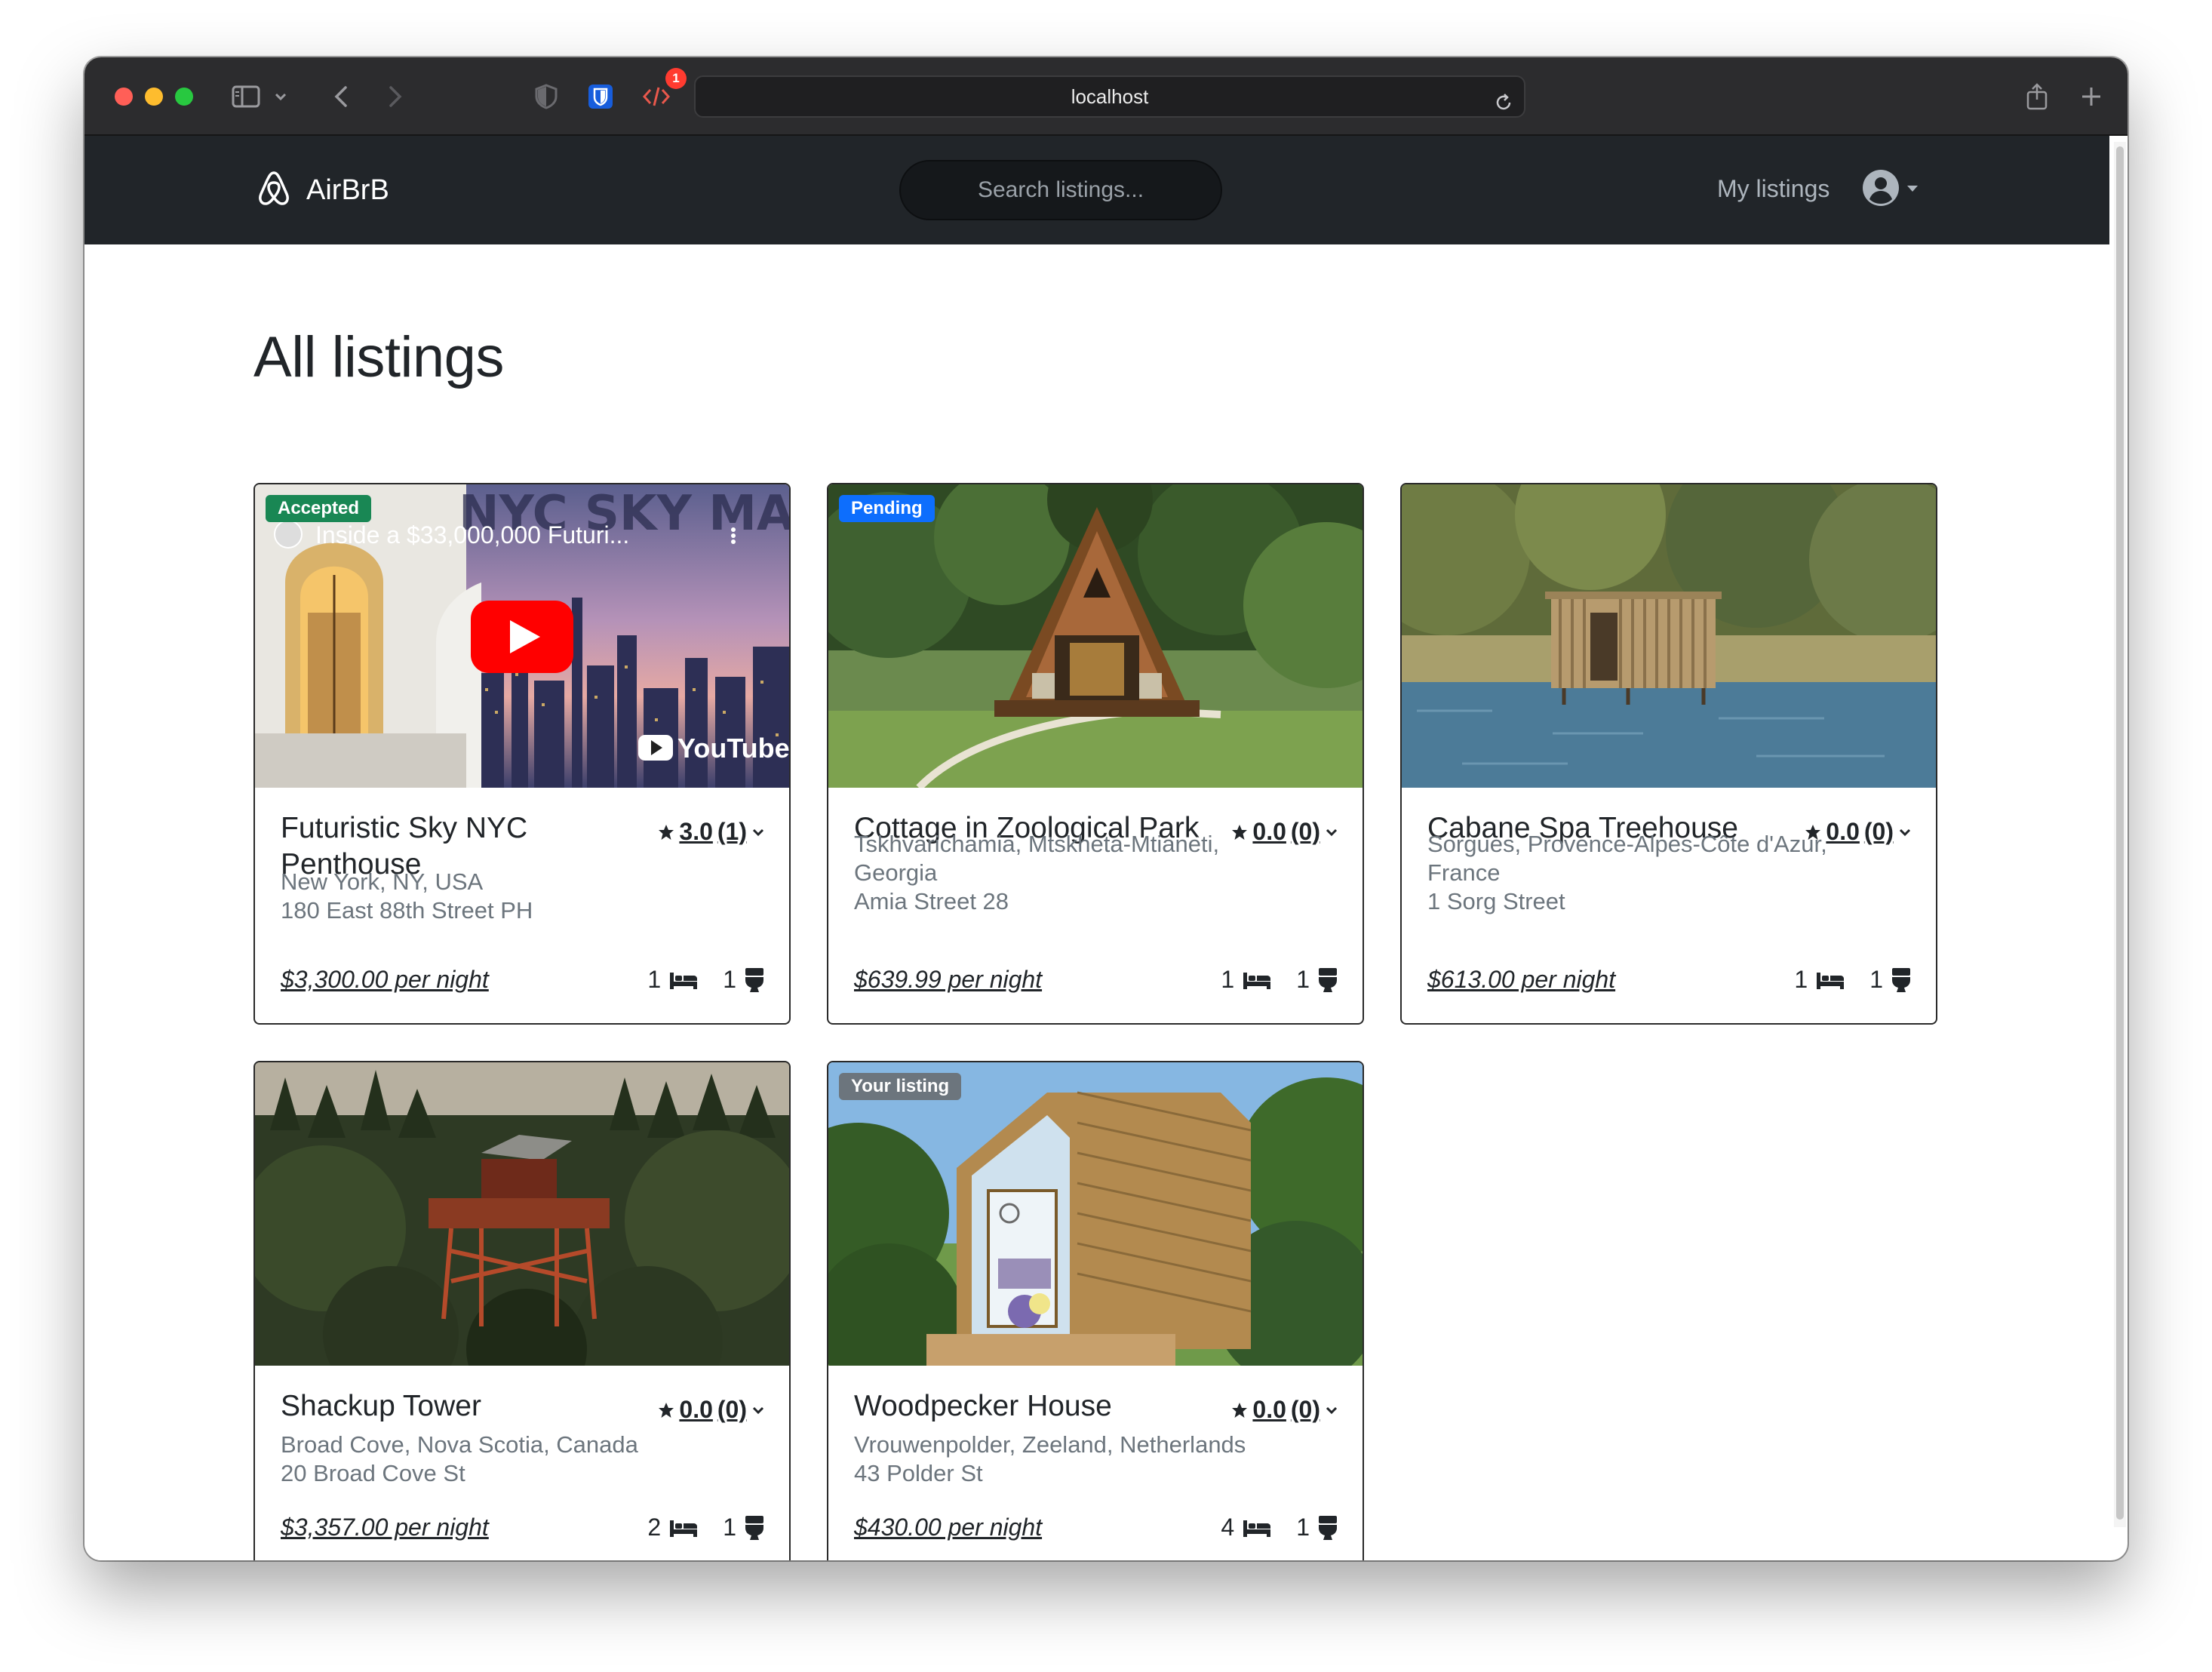  Describe the element at coordinates (319, 508) in the screenshot. I see `status-badge: Accepted` at that location.